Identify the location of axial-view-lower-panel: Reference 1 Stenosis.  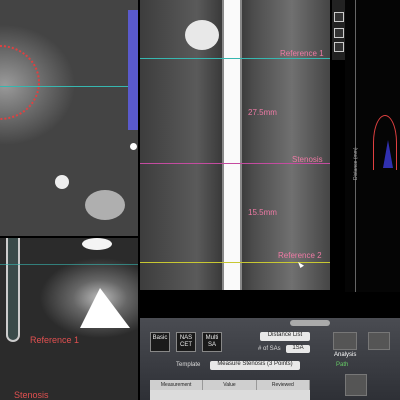
(69, 319).